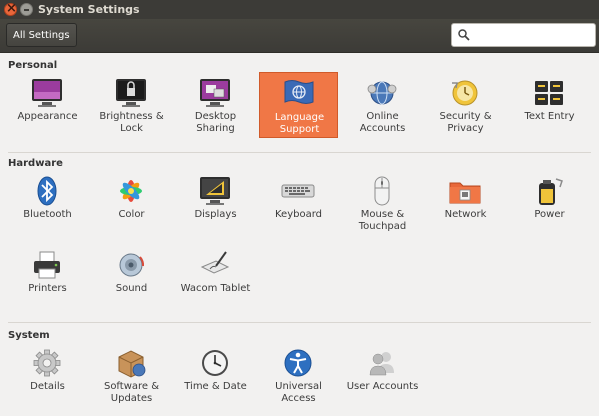 This screenshot has width=599, height=416. I want to click on settings-item-color: Color, so click(131, 203).